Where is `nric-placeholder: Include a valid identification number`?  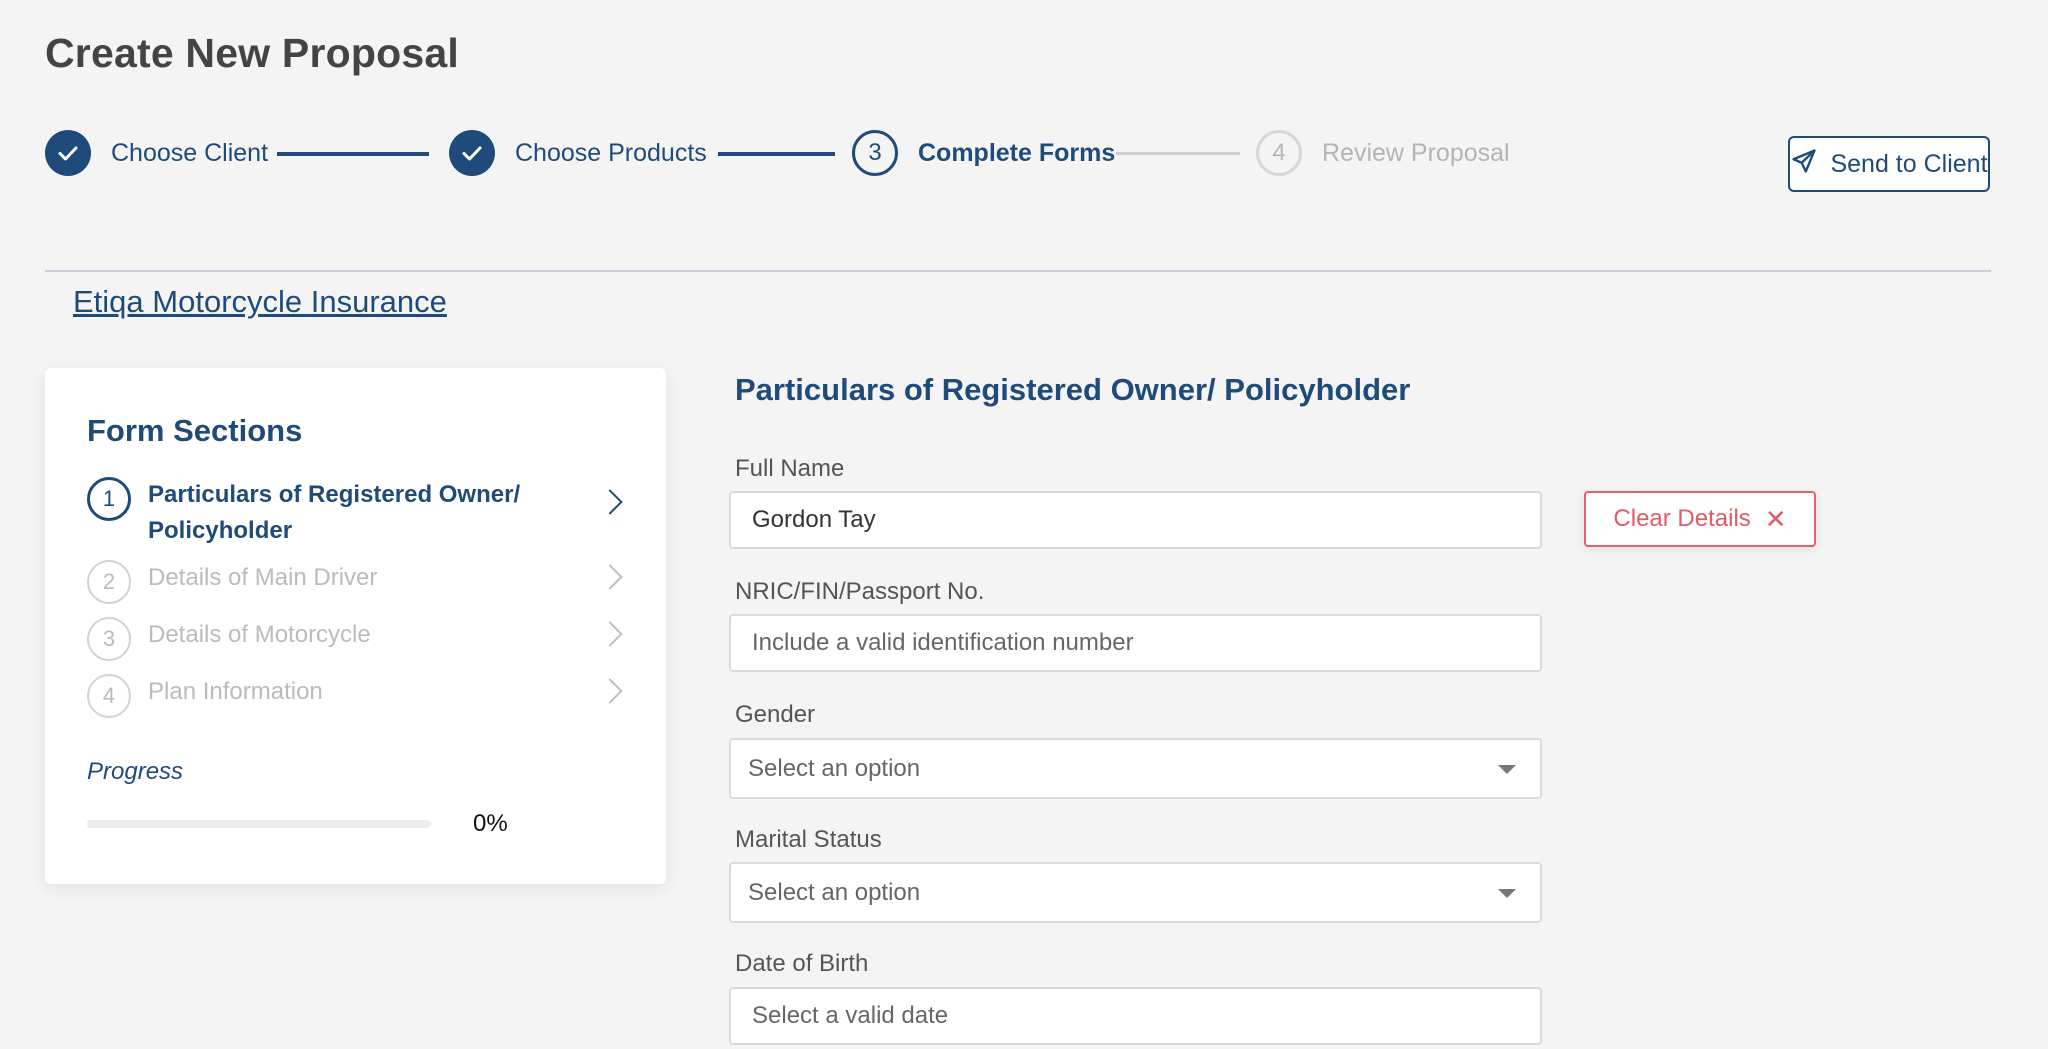 nric-placeholder: Include a valid identification number is located at coordinates (943, 642).